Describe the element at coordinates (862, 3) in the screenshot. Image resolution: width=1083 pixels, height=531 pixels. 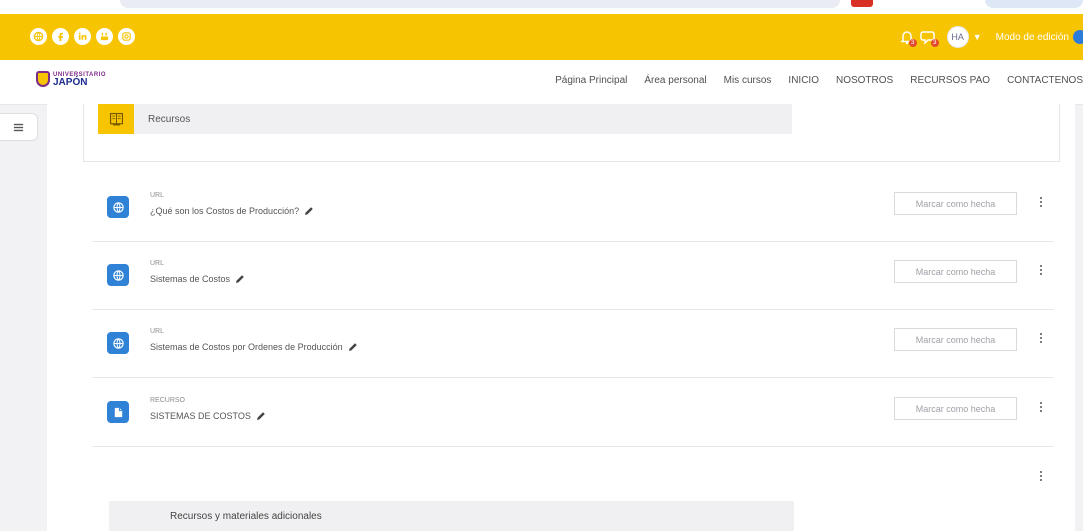
I see `extension-badge` at that location.